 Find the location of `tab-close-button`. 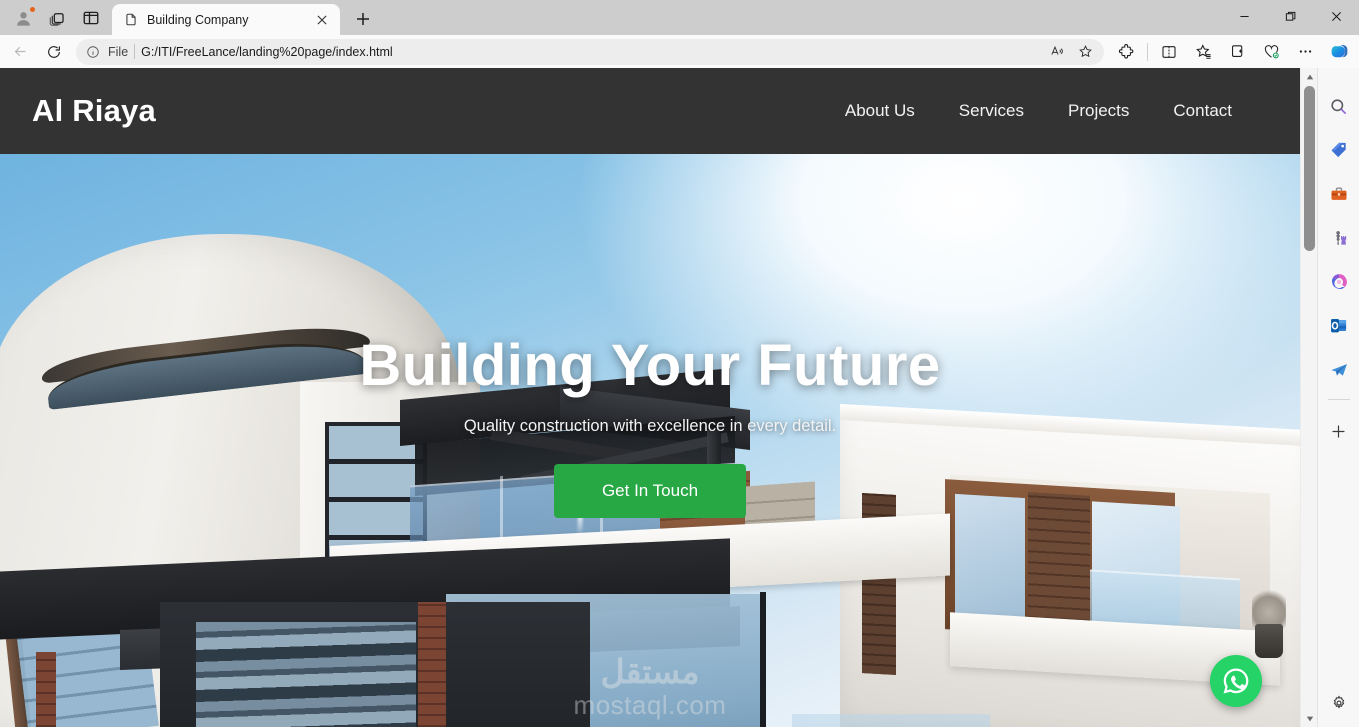

tab-close-button is located at coordinates (322, 20).